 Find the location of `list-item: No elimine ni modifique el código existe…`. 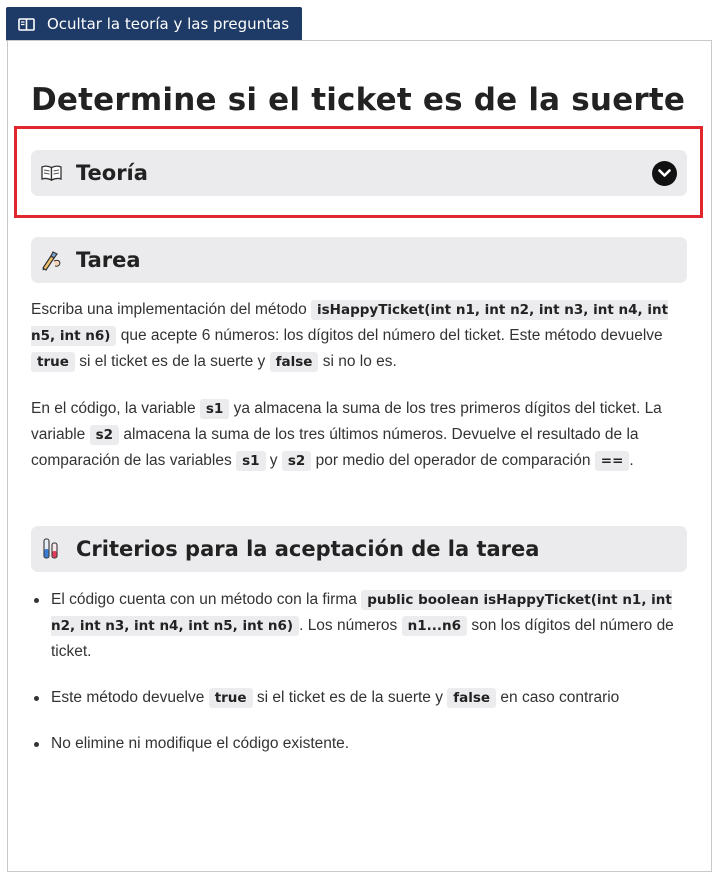

list-item: No elimine ni modifique el código existe… is located at coordinates (361, 744).